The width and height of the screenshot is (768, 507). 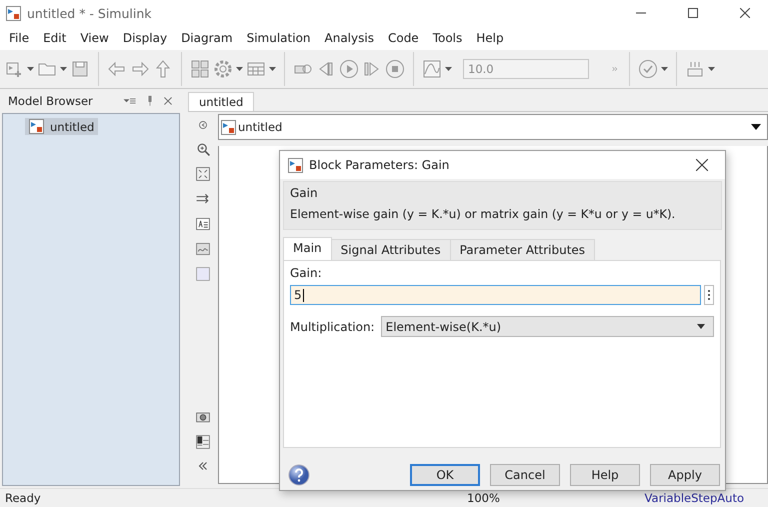 I want to click on app-icon, so click(x=13, y=13).